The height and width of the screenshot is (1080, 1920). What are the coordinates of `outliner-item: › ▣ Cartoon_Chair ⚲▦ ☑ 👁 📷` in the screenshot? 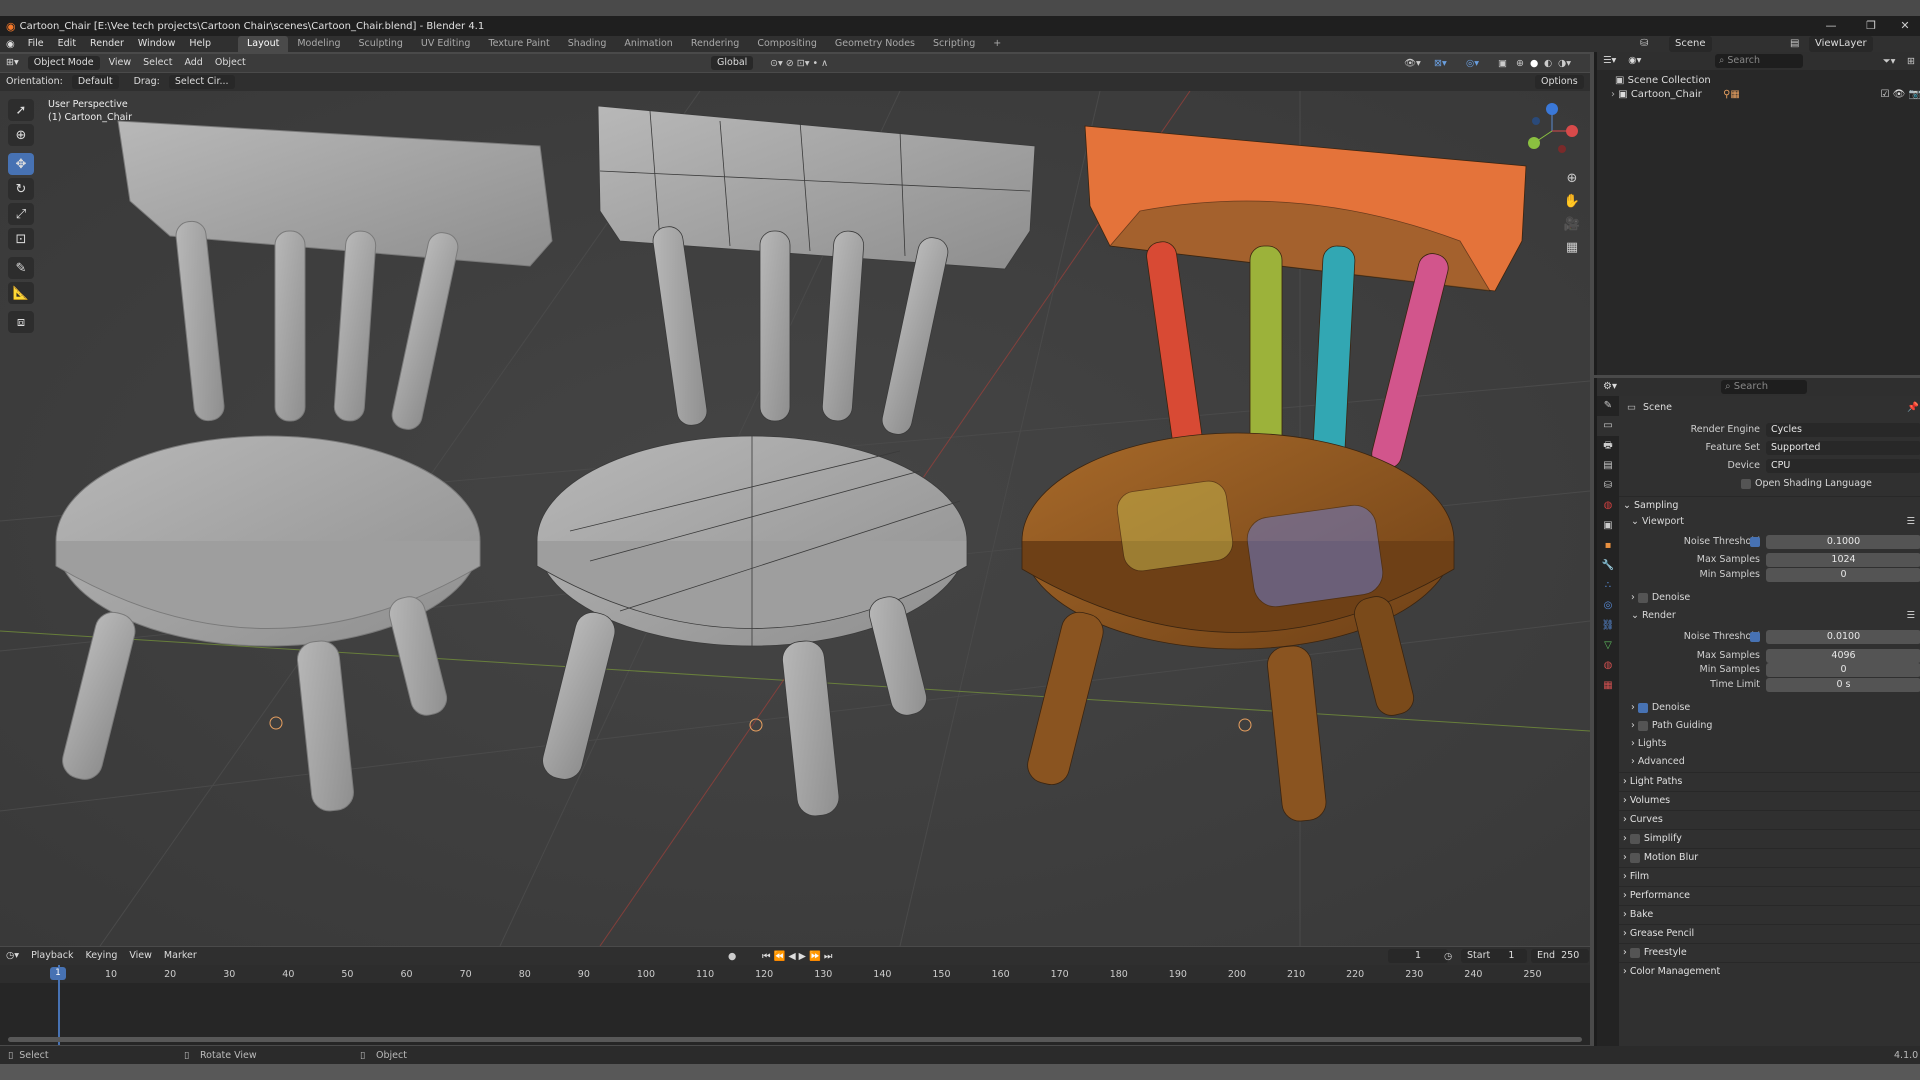 It's located at (1765, 95).